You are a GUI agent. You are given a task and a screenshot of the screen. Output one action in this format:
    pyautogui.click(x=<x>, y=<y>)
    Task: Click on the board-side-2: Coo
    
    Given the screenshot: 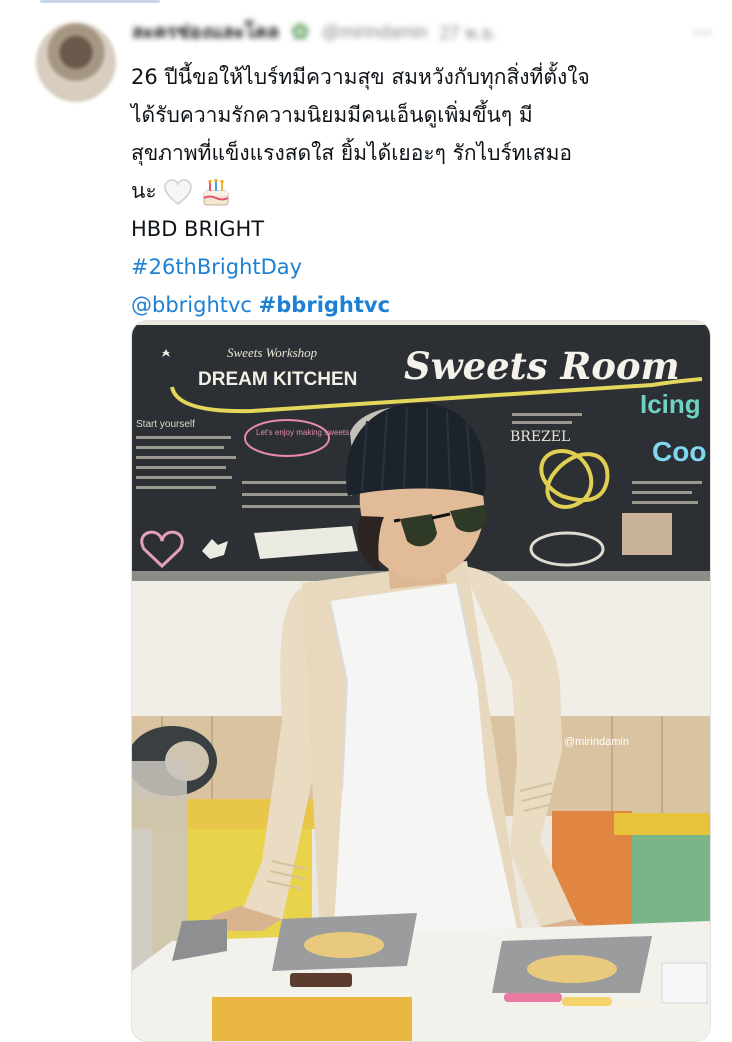 What is the action you would take?
    pyautogui.click(x=679, y=451)
    